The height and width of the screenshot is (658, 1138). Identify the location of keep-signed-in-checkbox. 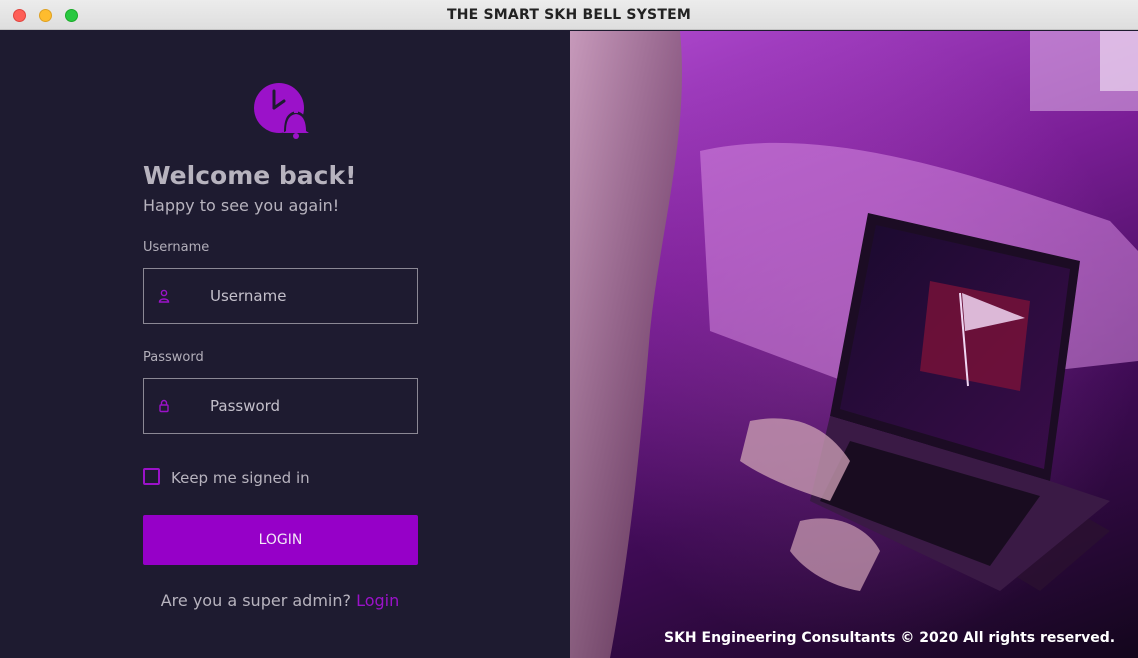
(151, 476).